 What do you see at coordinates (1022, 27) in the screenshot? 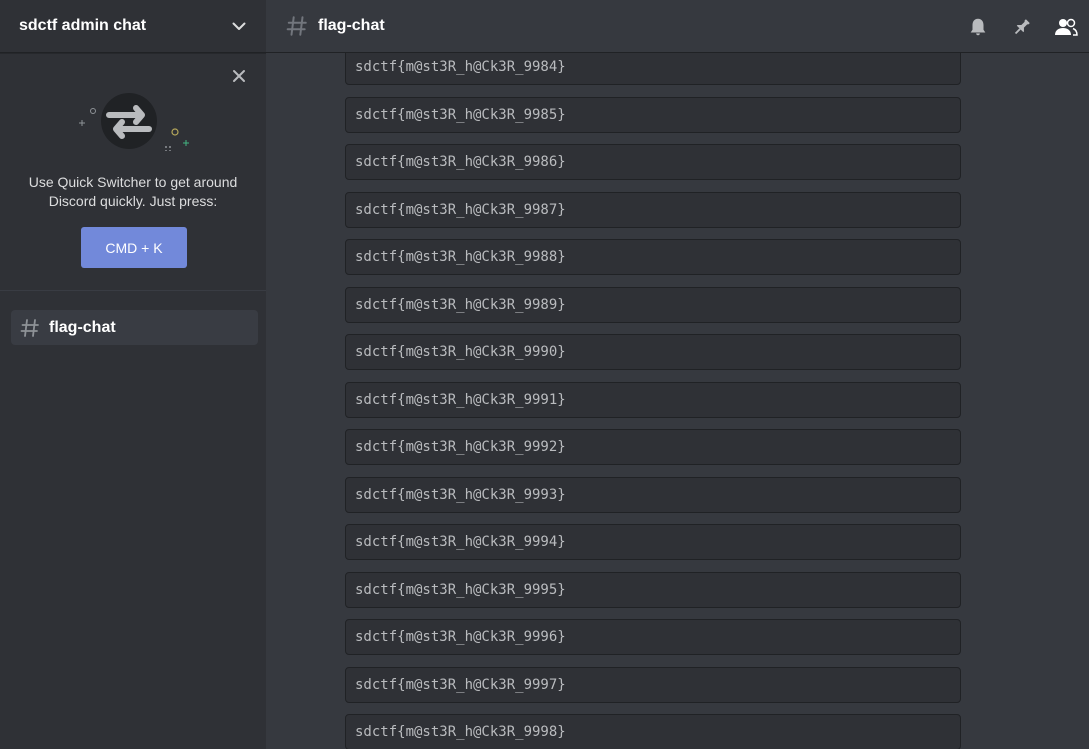
I see `pin-icon` at bounding box center [1022, 27].